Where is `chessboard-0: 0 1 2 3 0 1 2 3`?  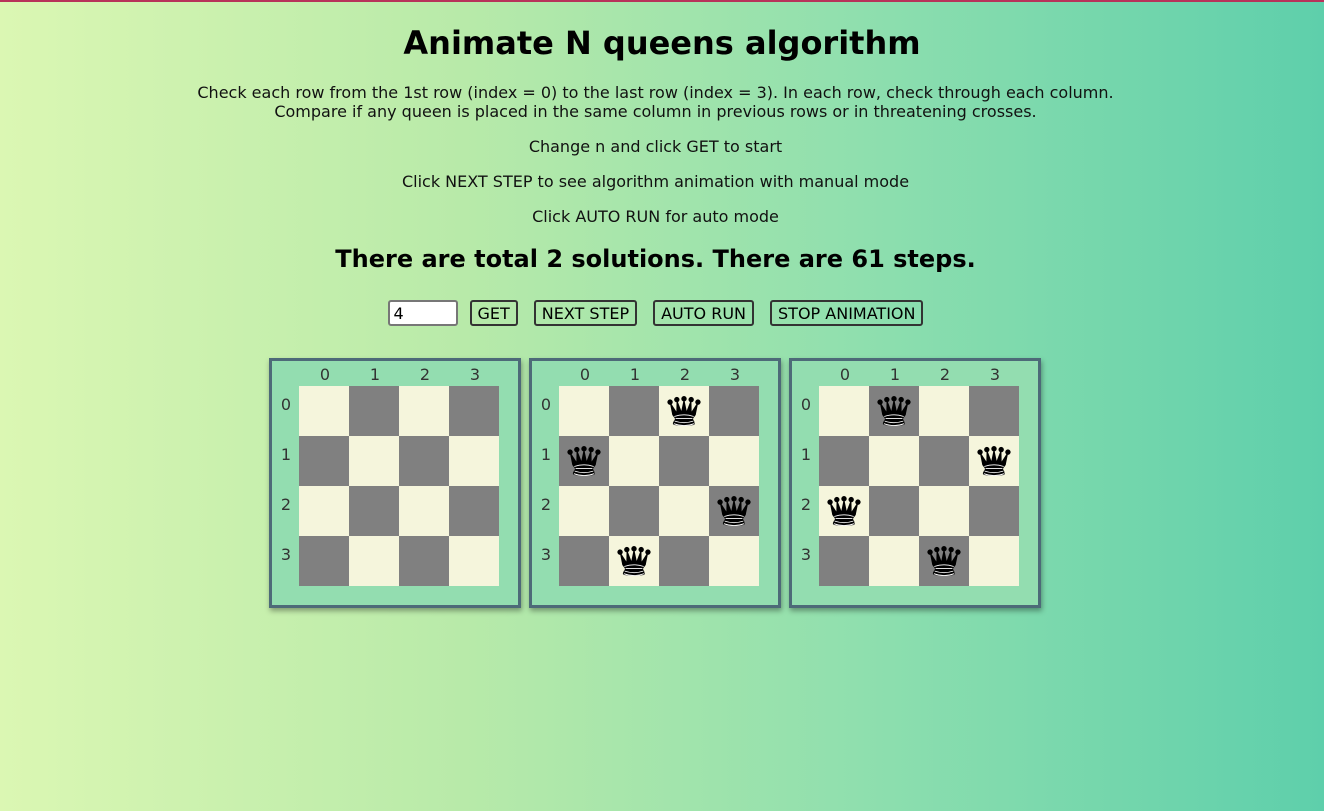
chessboard-0: 0 1 2 3 0 1 2 3 is located at coordinates (395, 483).